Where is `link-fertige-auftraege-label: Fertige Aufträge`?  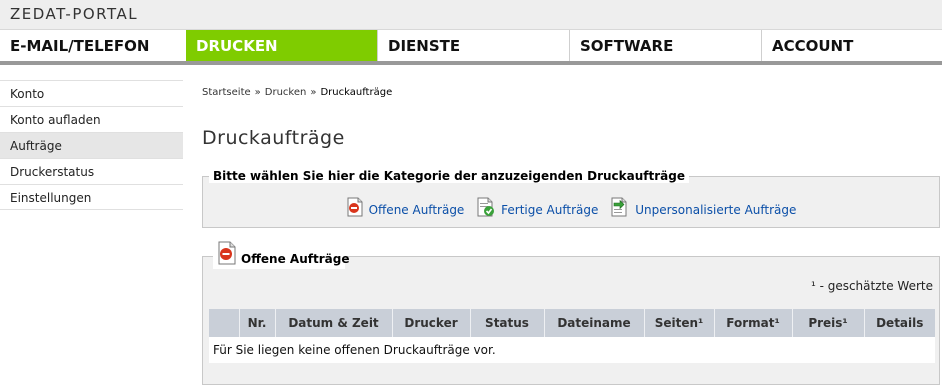
link-fertige-auftraege-label: Fertige Aufträge is located at coordinates (550, 210).